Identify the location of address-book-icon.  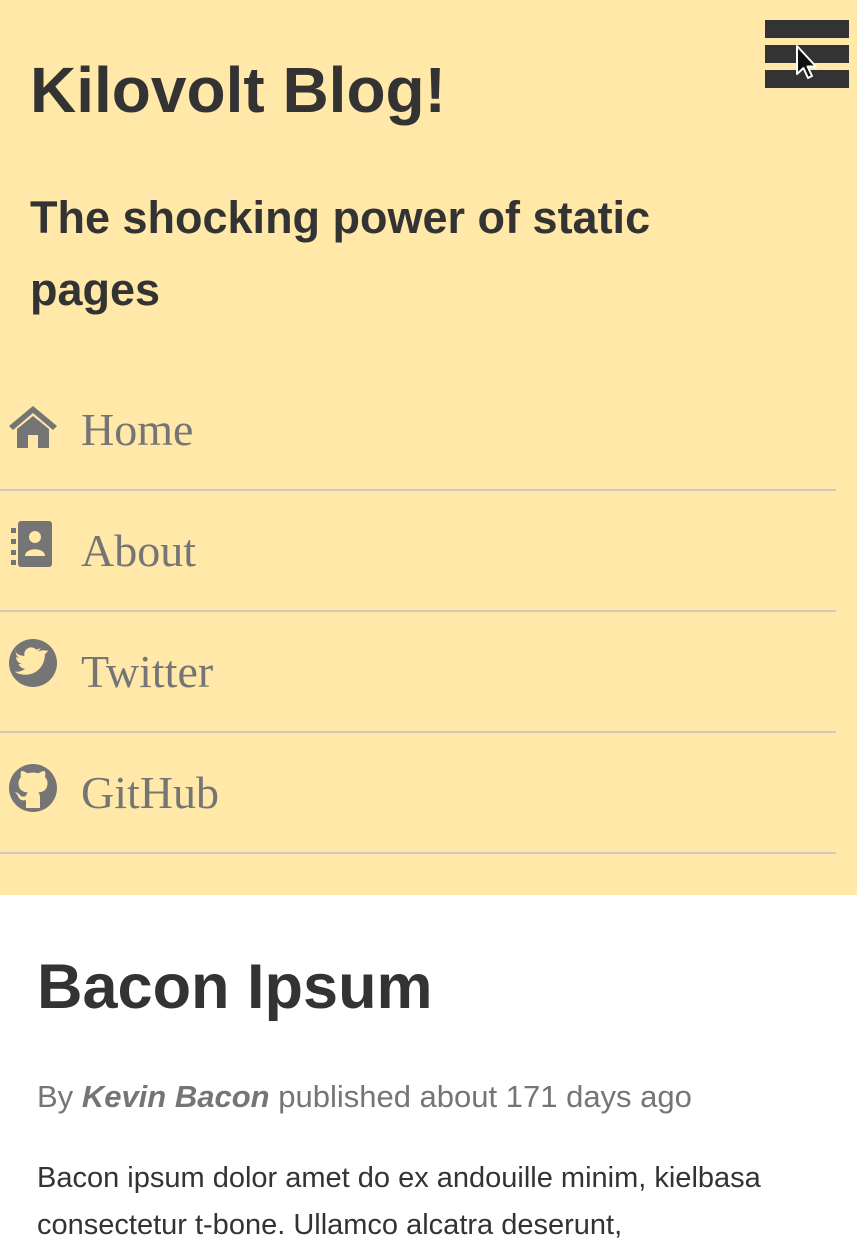
(33, 544).